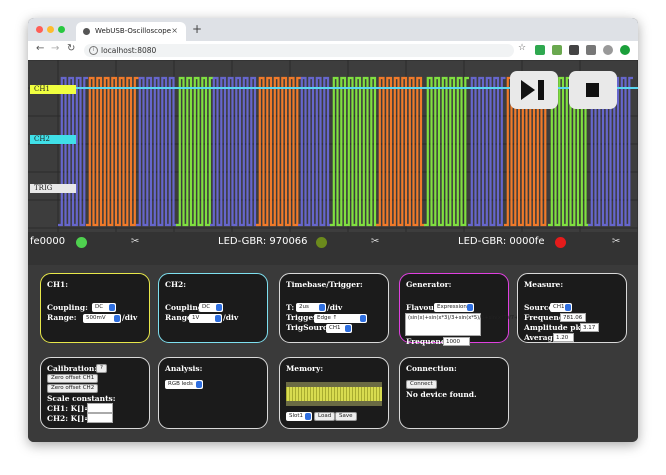 The image size is (666, 475). I want to click on update-icon, so click(625, 50).